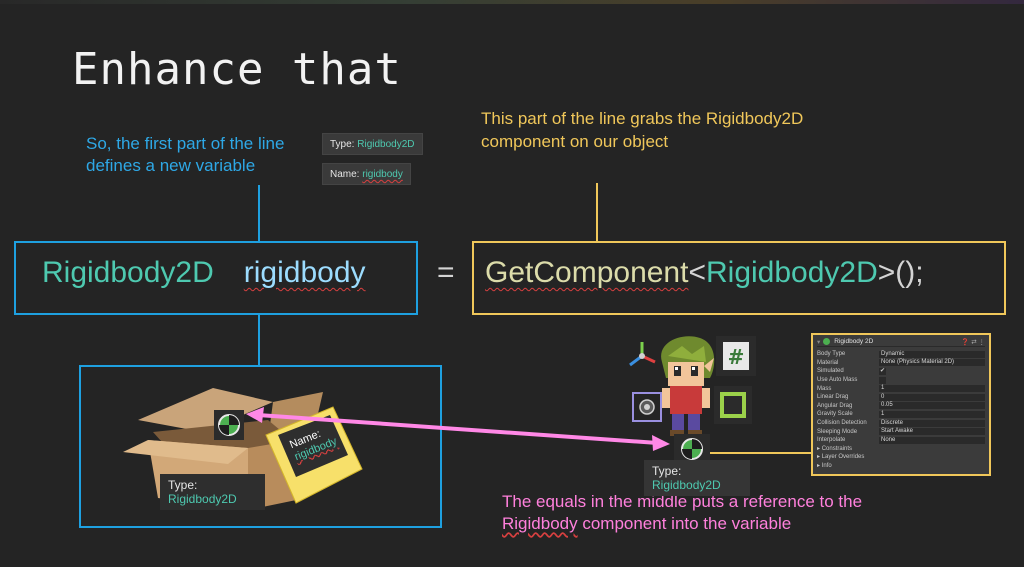 This screenshot has height=567, width=1024. I want to click on inspector-header: ▾ Rigidbody 2D ❓ ⇄ ⋮, so click(901, 342).